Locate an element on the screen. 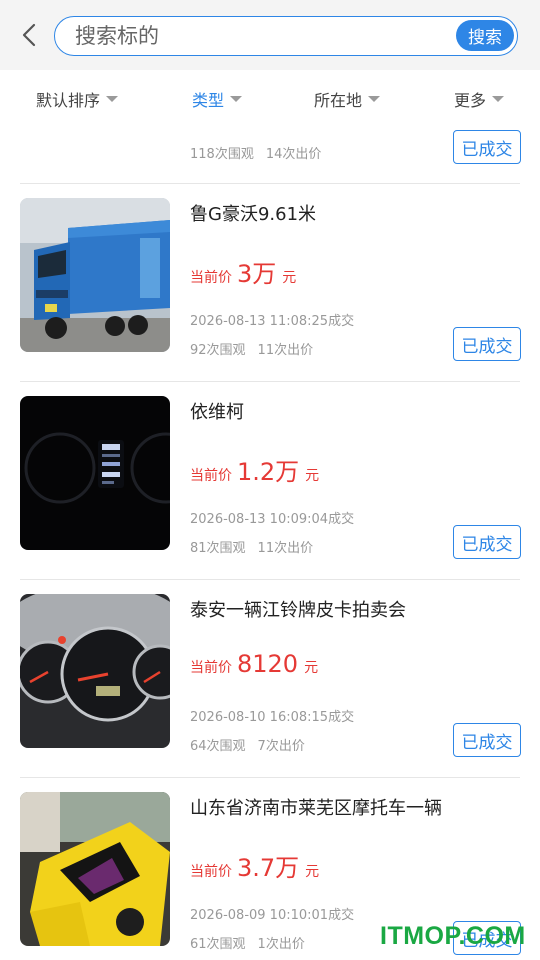  item-price: 当前价 1.2万元 is located at coordinates (254, 469).